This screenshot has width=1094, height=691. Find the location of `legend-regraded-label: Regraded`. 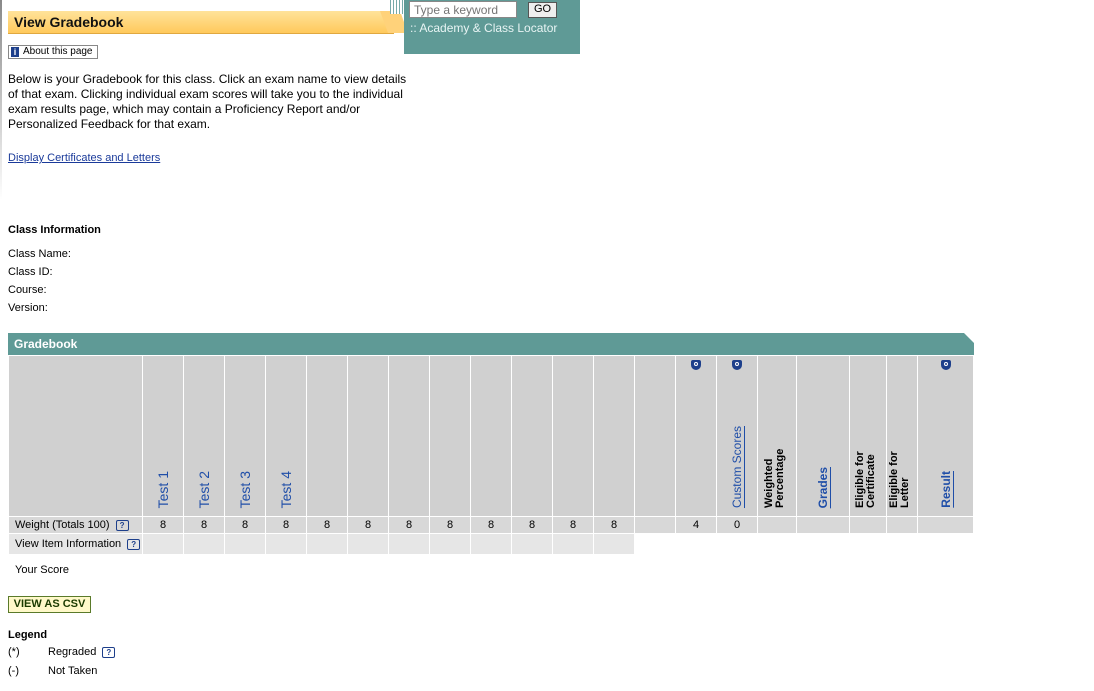

legend-regraded-label: Regraded is located at coordinates (72, 652).